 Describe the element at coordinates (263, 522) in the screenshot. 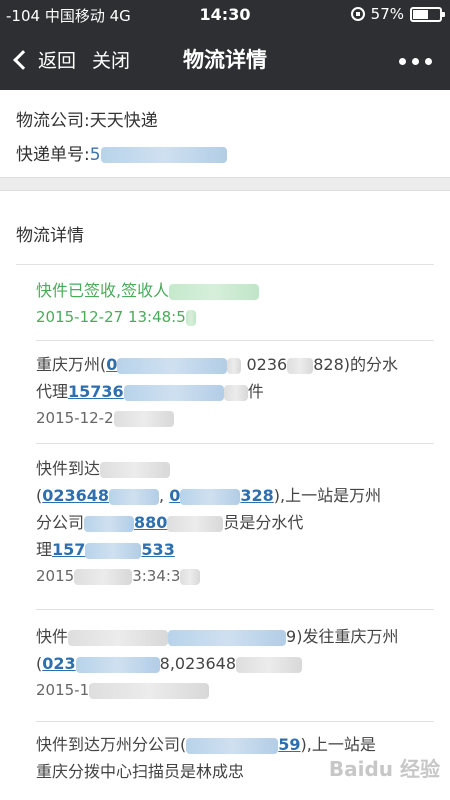

I see `entry-text: 员是分水代` at that location.